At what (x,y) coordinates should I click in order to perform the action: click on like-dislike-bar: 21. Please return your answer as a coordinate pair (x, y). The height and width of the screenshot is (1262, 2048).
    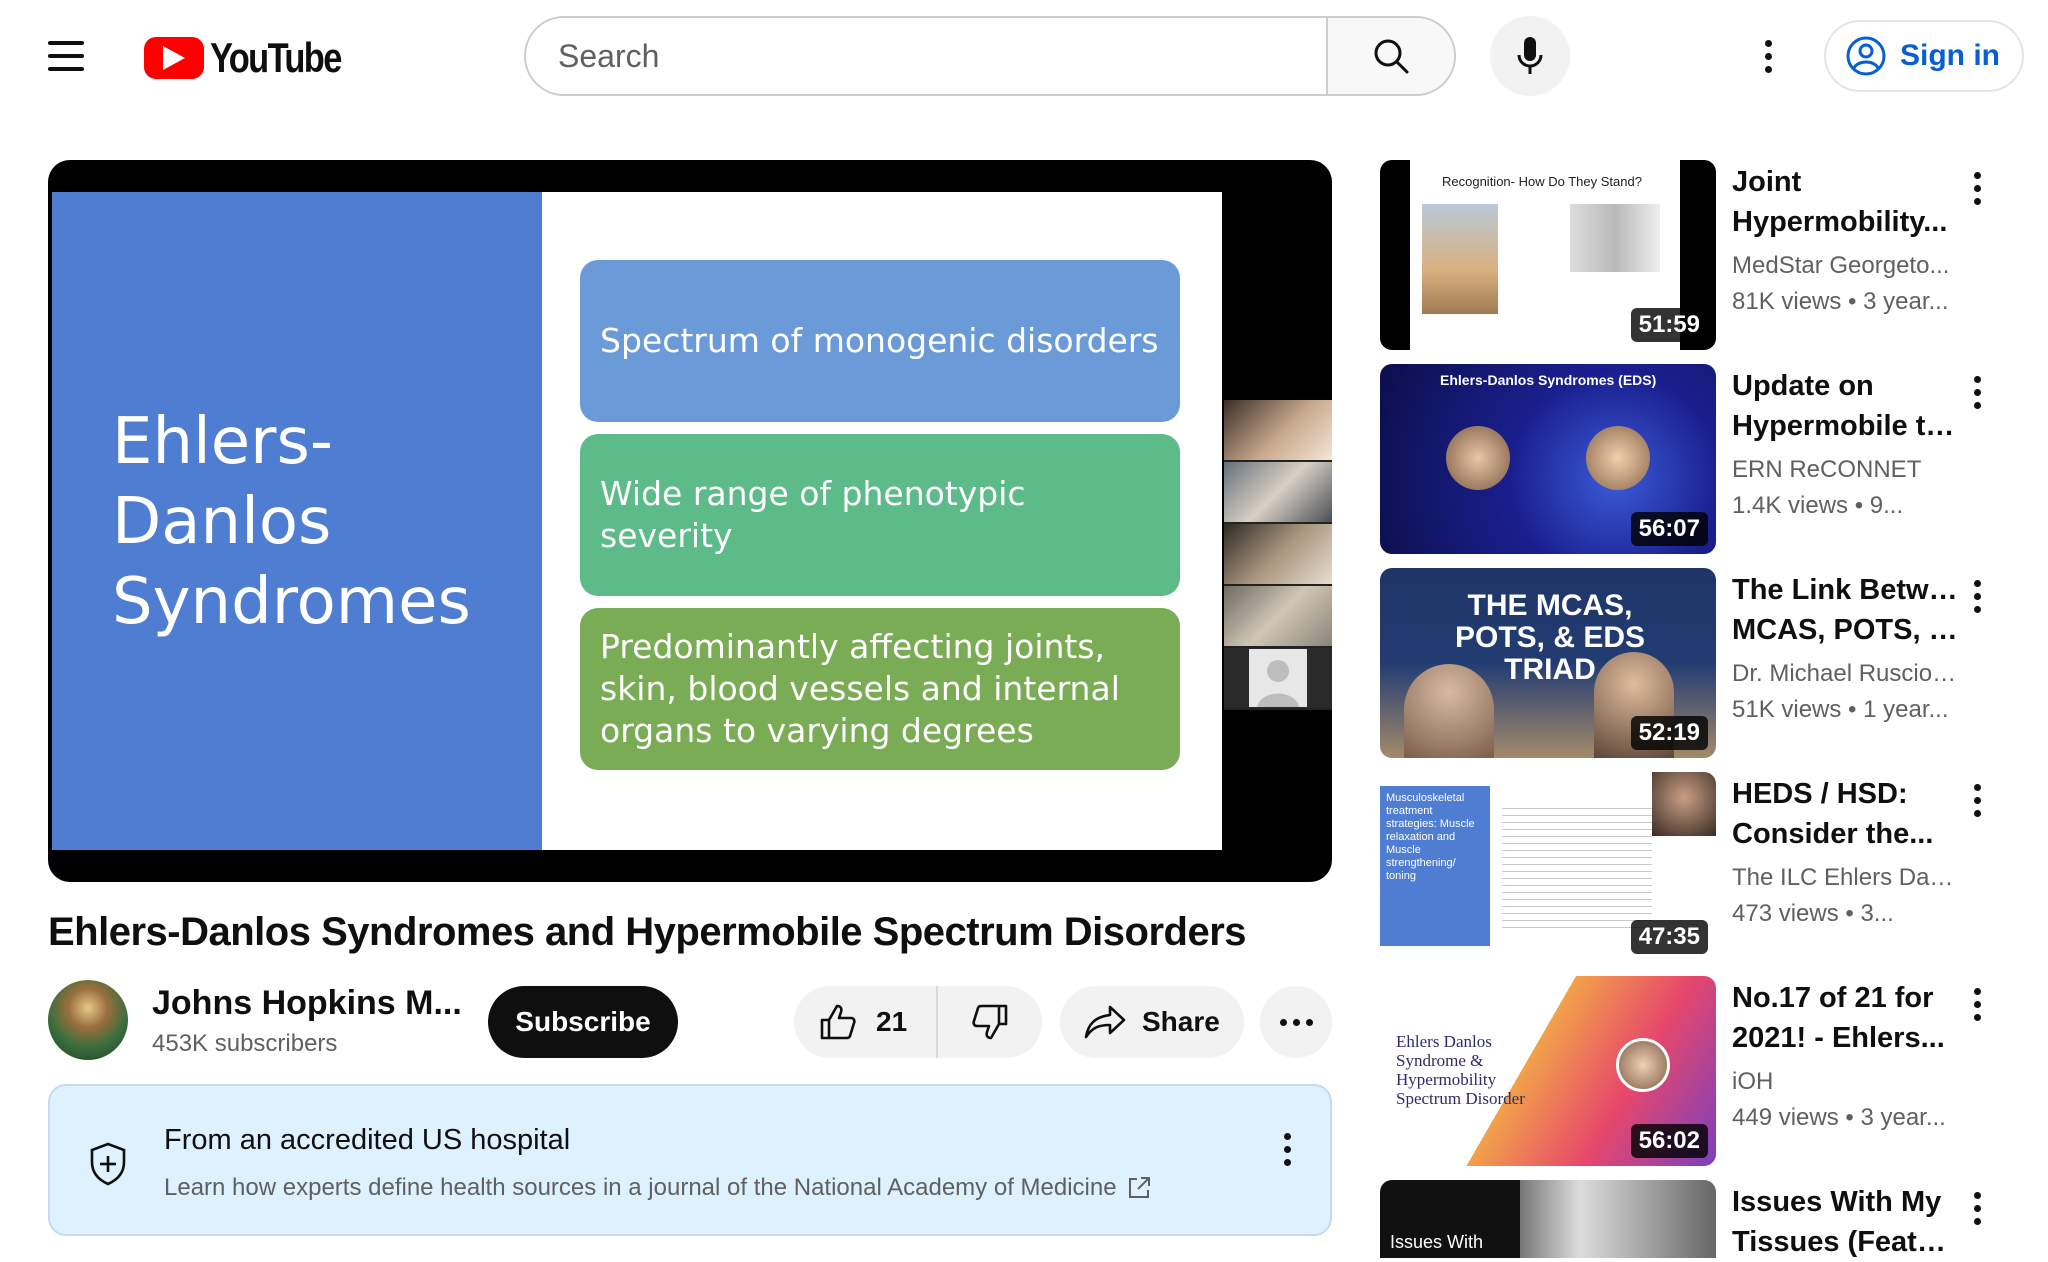
    Looking at the image, I should click on (918, 1022).